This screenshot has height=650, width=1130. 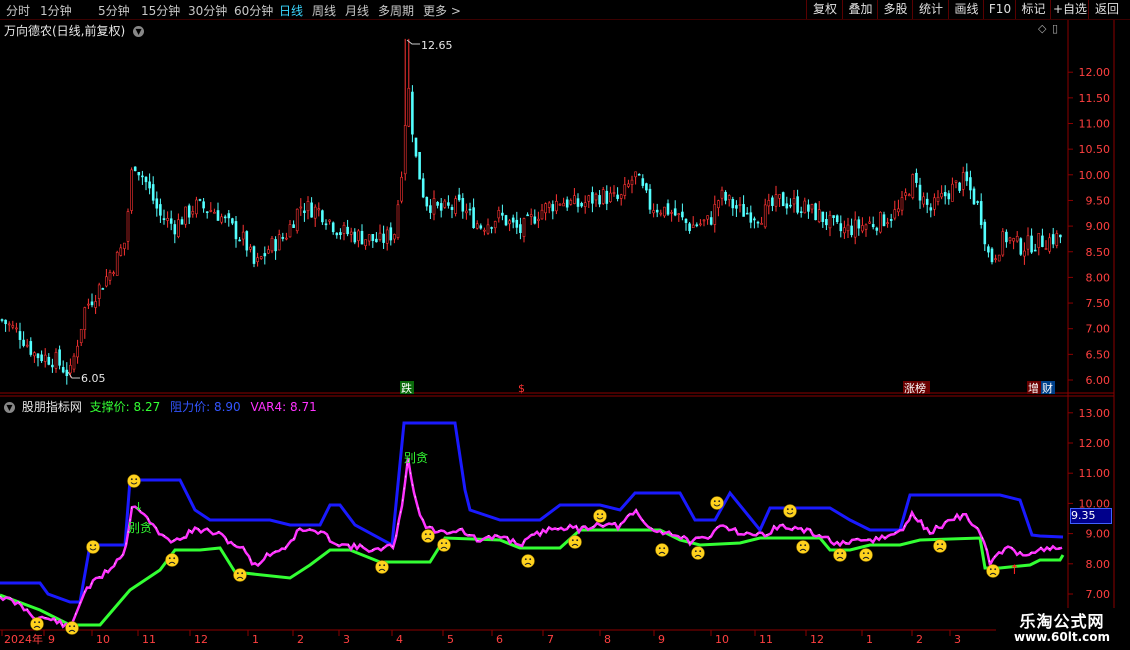 What do you see at coordinates (1047, 388) in the screenshot?
I see `cai-marker: 财` at bounding box center [1047, 388].